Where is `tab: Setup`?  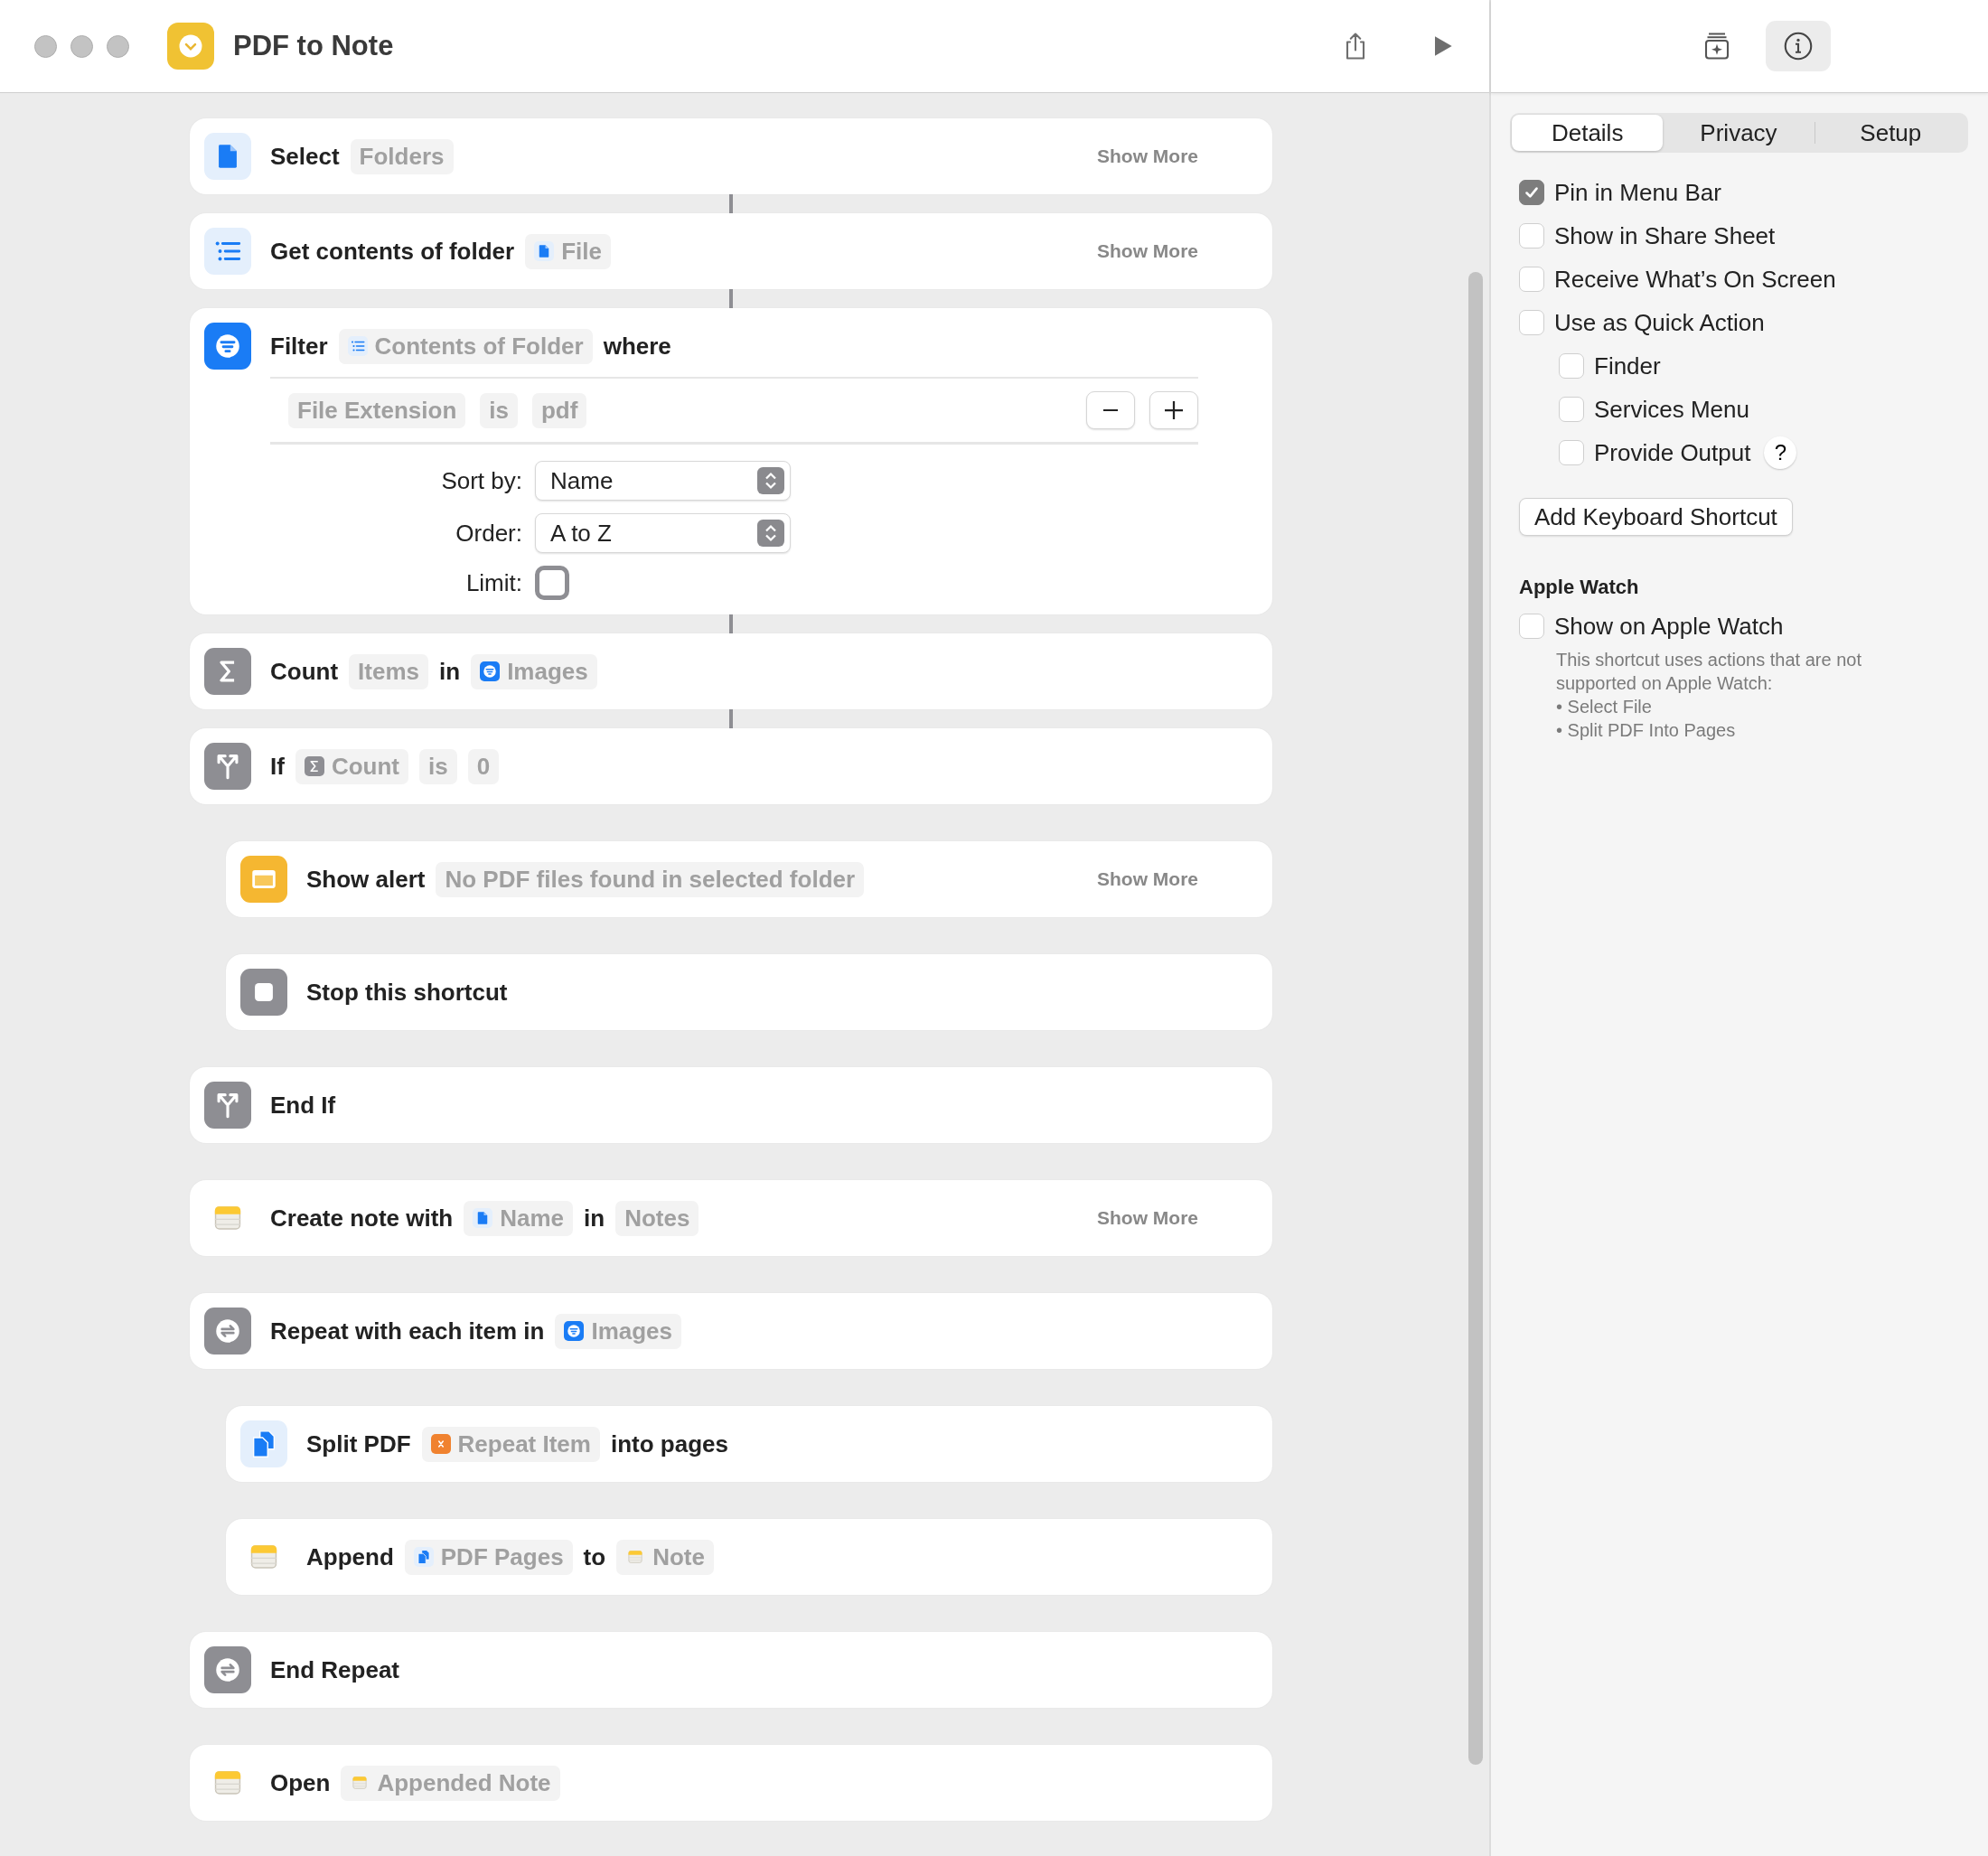
tab: Setup is located at coordinates (1890, 133).